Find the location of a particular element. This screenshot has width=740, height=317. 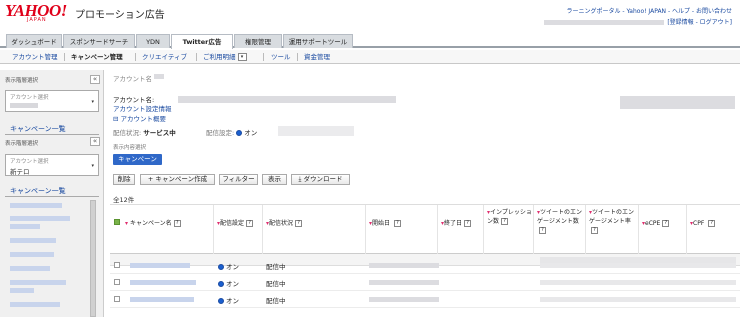

account-name-label: アカウント名 is located at coordinates (132, 78).